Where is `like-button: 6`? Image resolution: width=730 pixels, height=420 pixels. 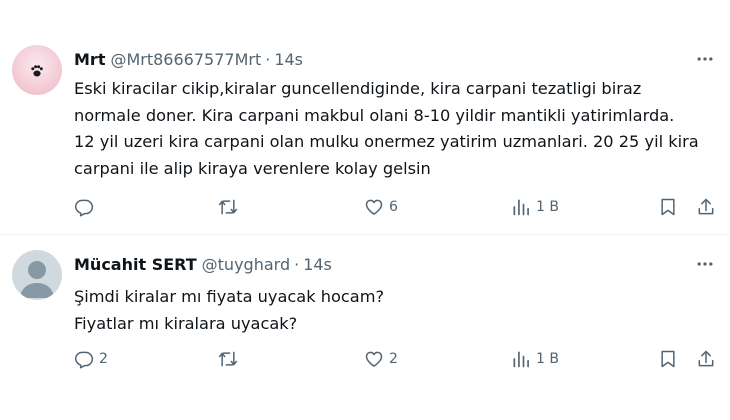
like-button: 6 is located at coordinates (381, 207).